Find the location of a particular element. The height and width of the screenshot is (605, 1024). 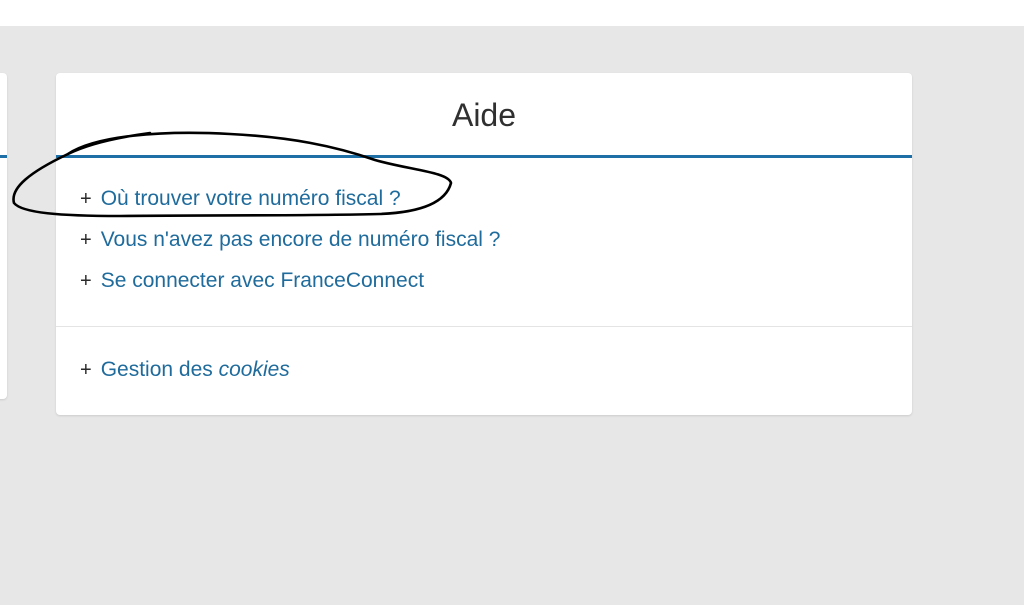

left-panel-edge is located at coordinates (3, 236).